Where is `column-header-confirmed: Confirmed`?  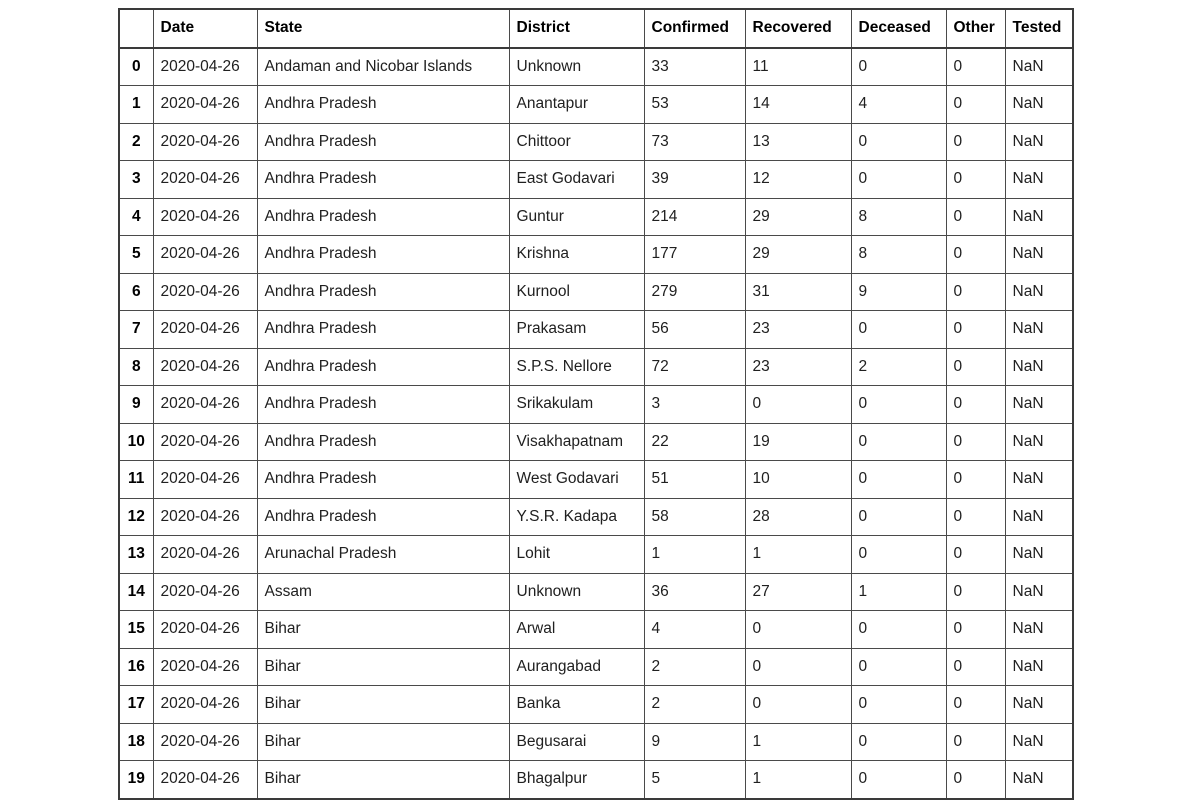 column-header-confirmed: Confirmed is located at coordinates (694, 28).